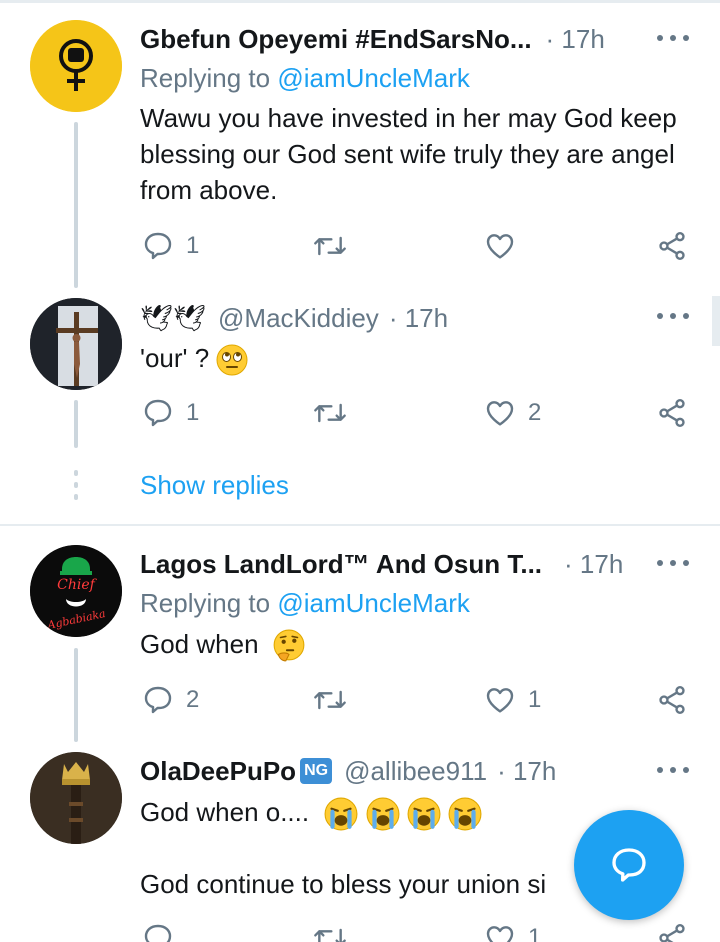 The height and width of the screenshot is (942, 720). Describe the element at coordinates (193, 699) in the screenshot. I see `reply-count: 2` at that location.